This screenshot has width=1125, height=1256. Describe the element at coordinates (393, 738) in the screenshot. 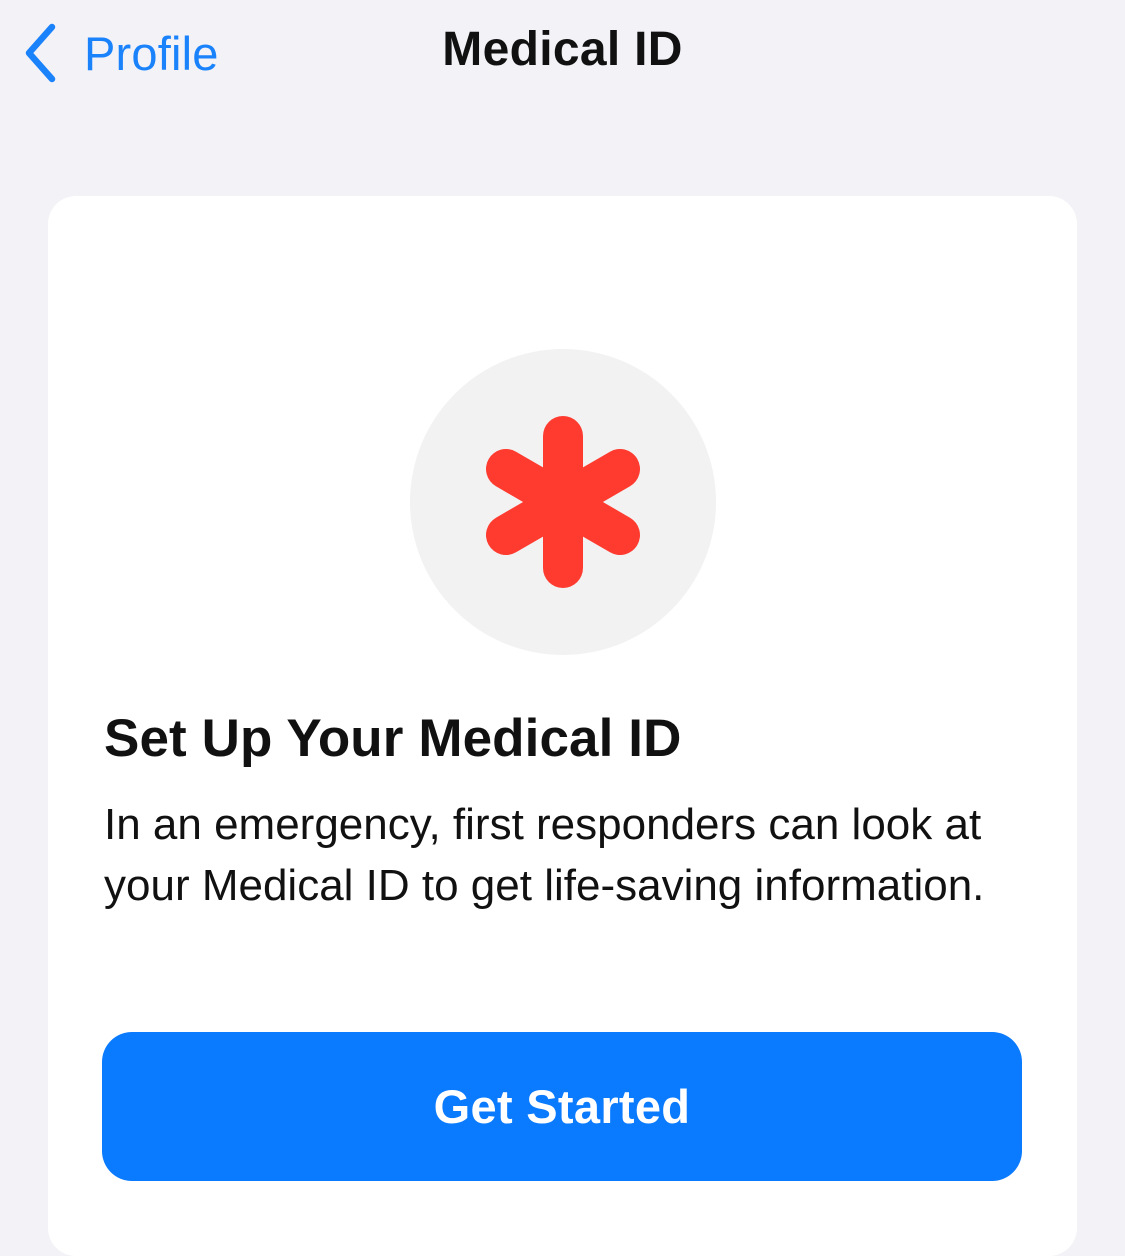

I see `setup-title: Set Up Your Medical ID` at that location.